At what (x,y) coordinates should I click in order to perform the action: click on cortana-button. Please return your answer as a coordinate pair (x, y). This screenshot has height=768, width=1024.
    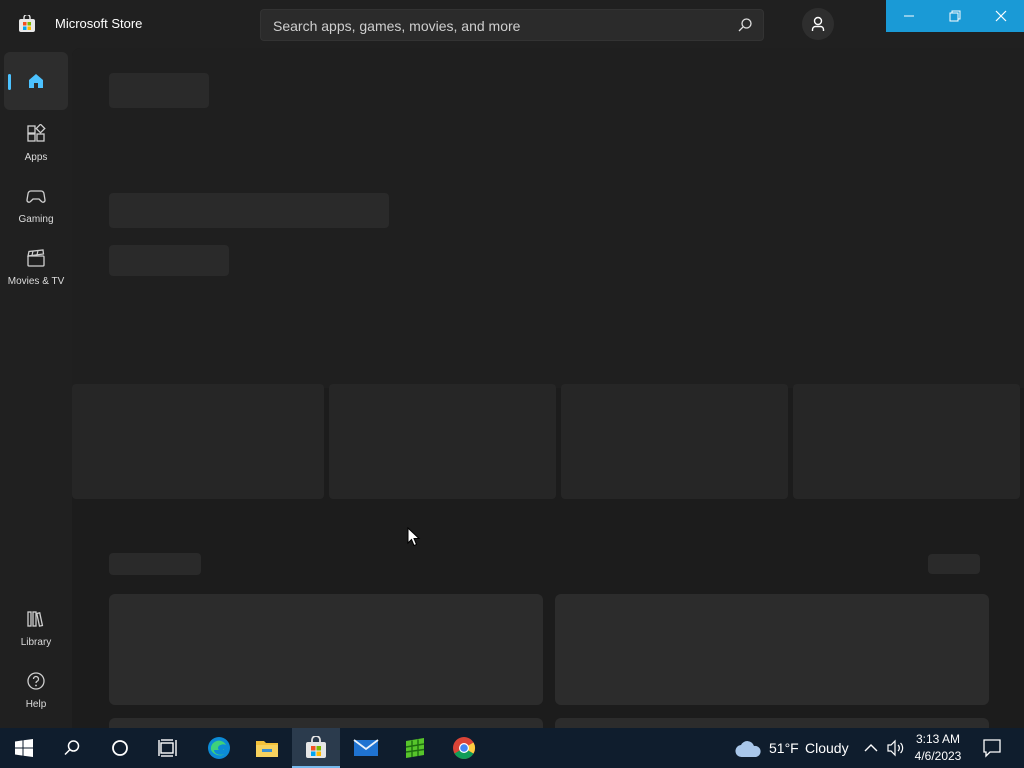
    Looking at the image, I should click on (120, 748).